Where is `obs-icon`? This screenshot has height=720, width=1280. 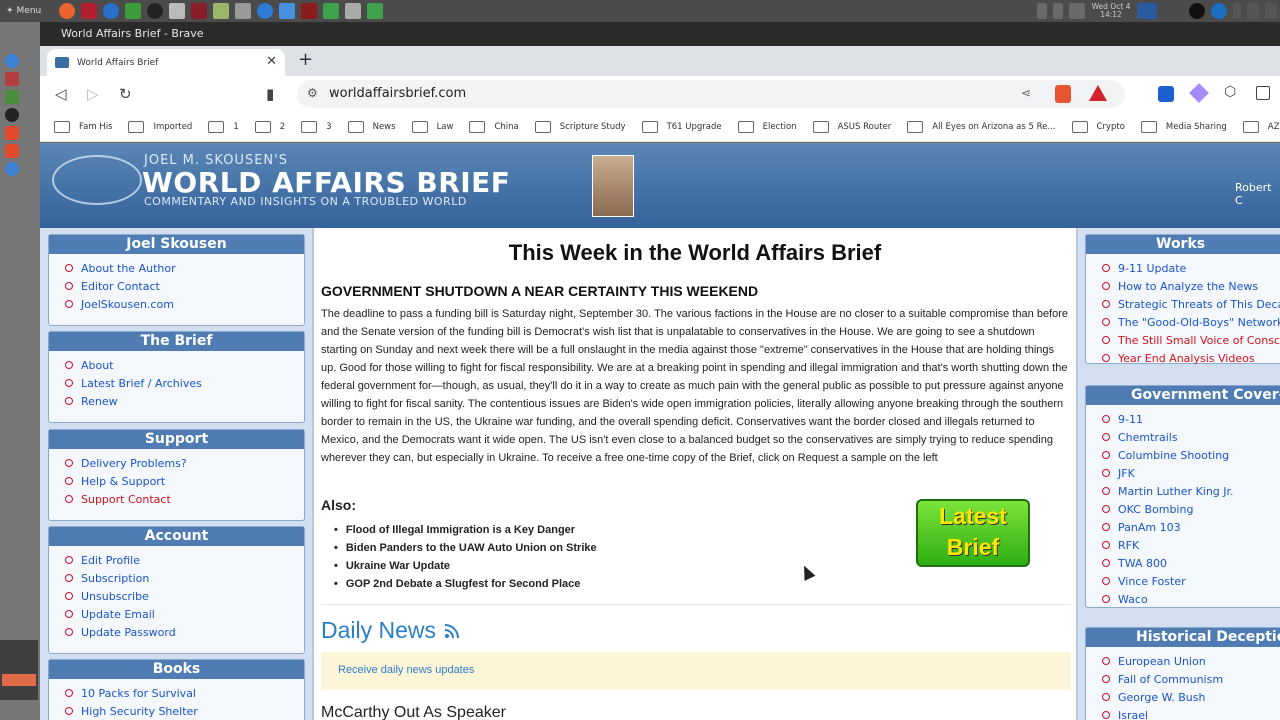
obs-icon is located at coordinates (155, 11).